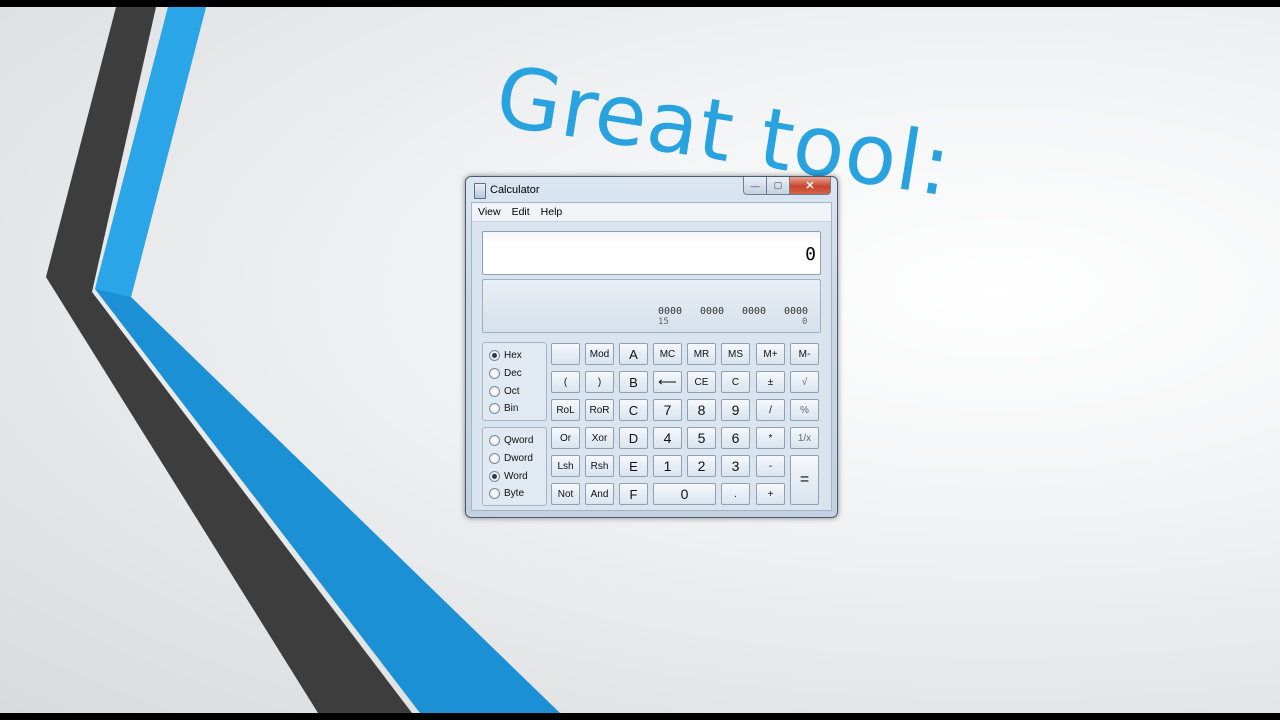  I want to click on negate-key: ±, so click(770, 382).